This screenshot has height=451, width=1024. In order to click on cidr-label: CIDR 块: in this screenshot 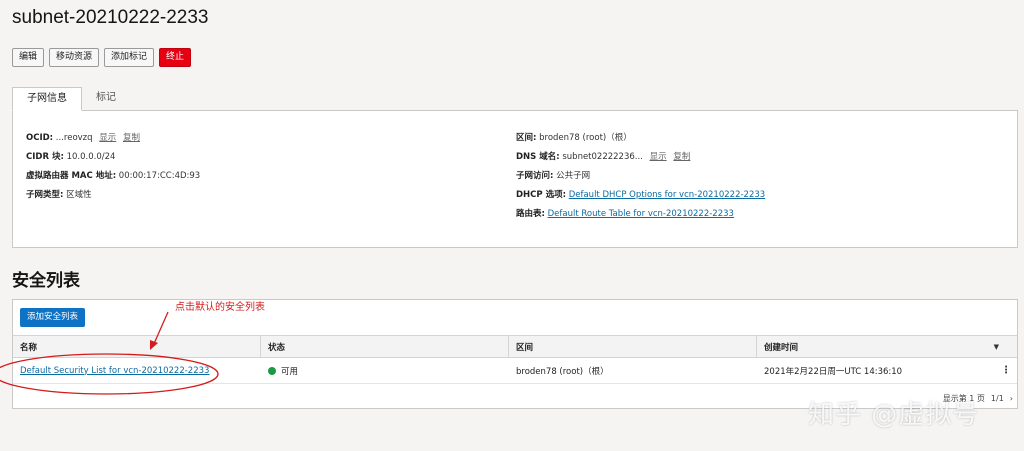, I will do `click(45, 157)`.